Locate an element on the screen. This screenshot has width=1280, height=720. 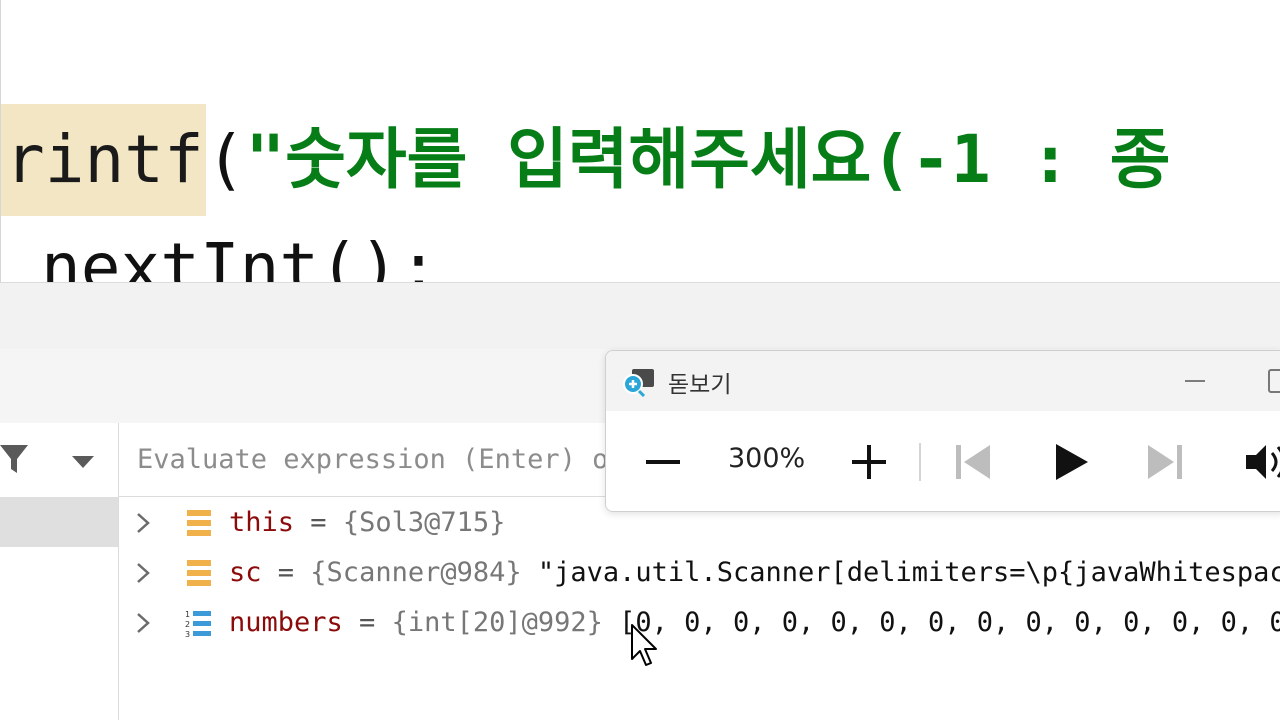
variable-name: this is located at coordinates (262, 522).